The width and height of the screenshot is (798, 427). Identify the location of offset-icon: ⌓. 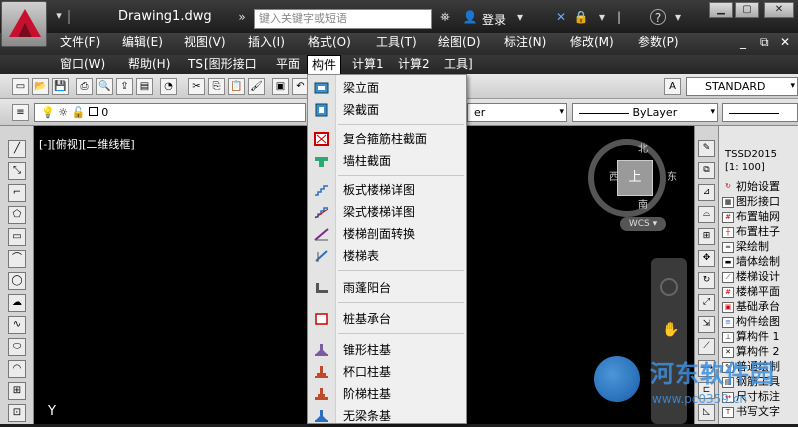
(706, 214).